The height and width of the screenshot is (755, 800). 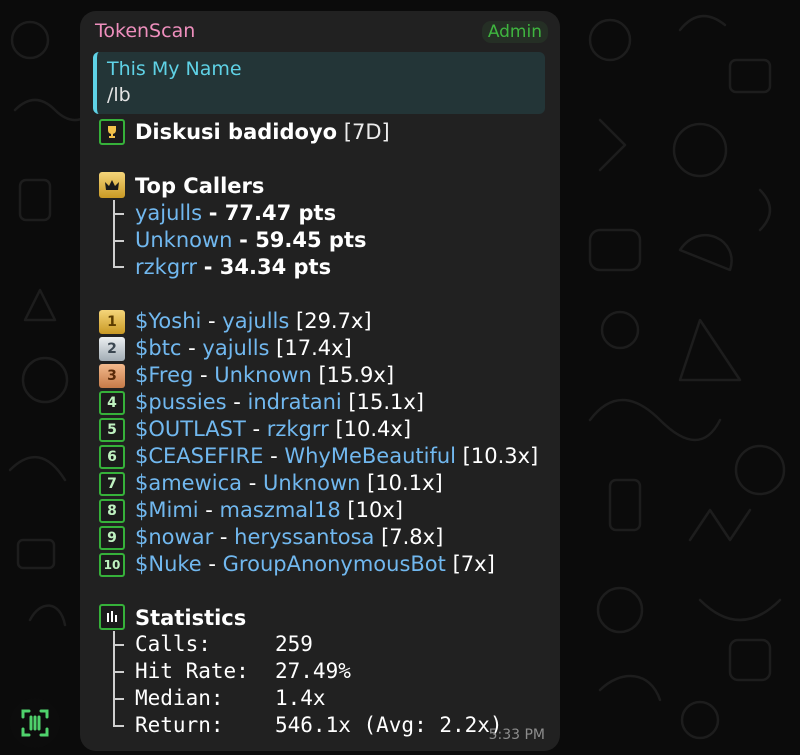 I want to click on rank-badge: 7, so click(x=112, y=484).